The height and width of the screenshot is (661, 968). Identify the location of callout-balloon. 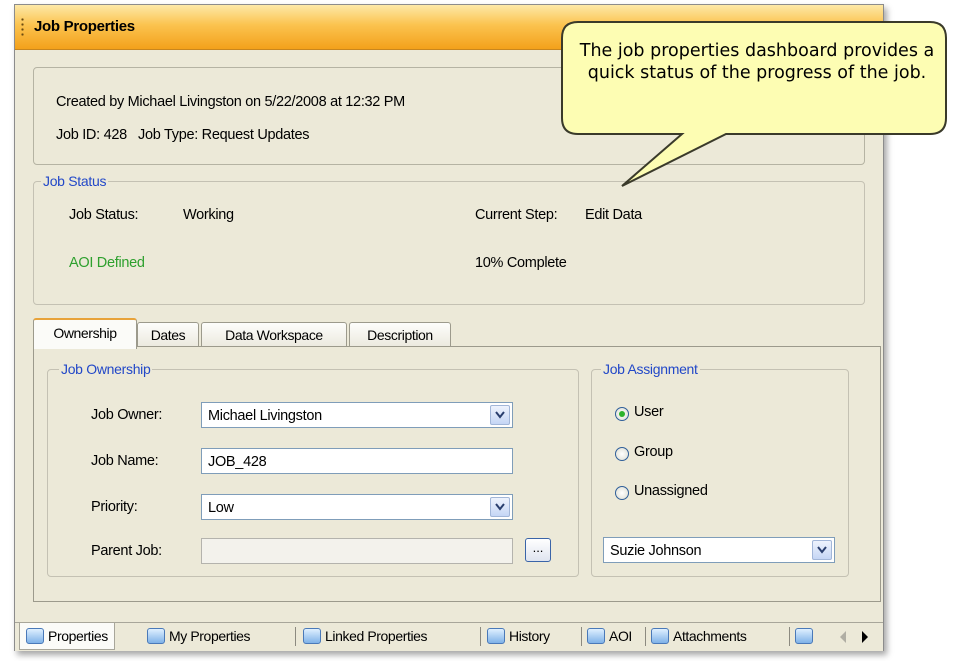
(754, 104).